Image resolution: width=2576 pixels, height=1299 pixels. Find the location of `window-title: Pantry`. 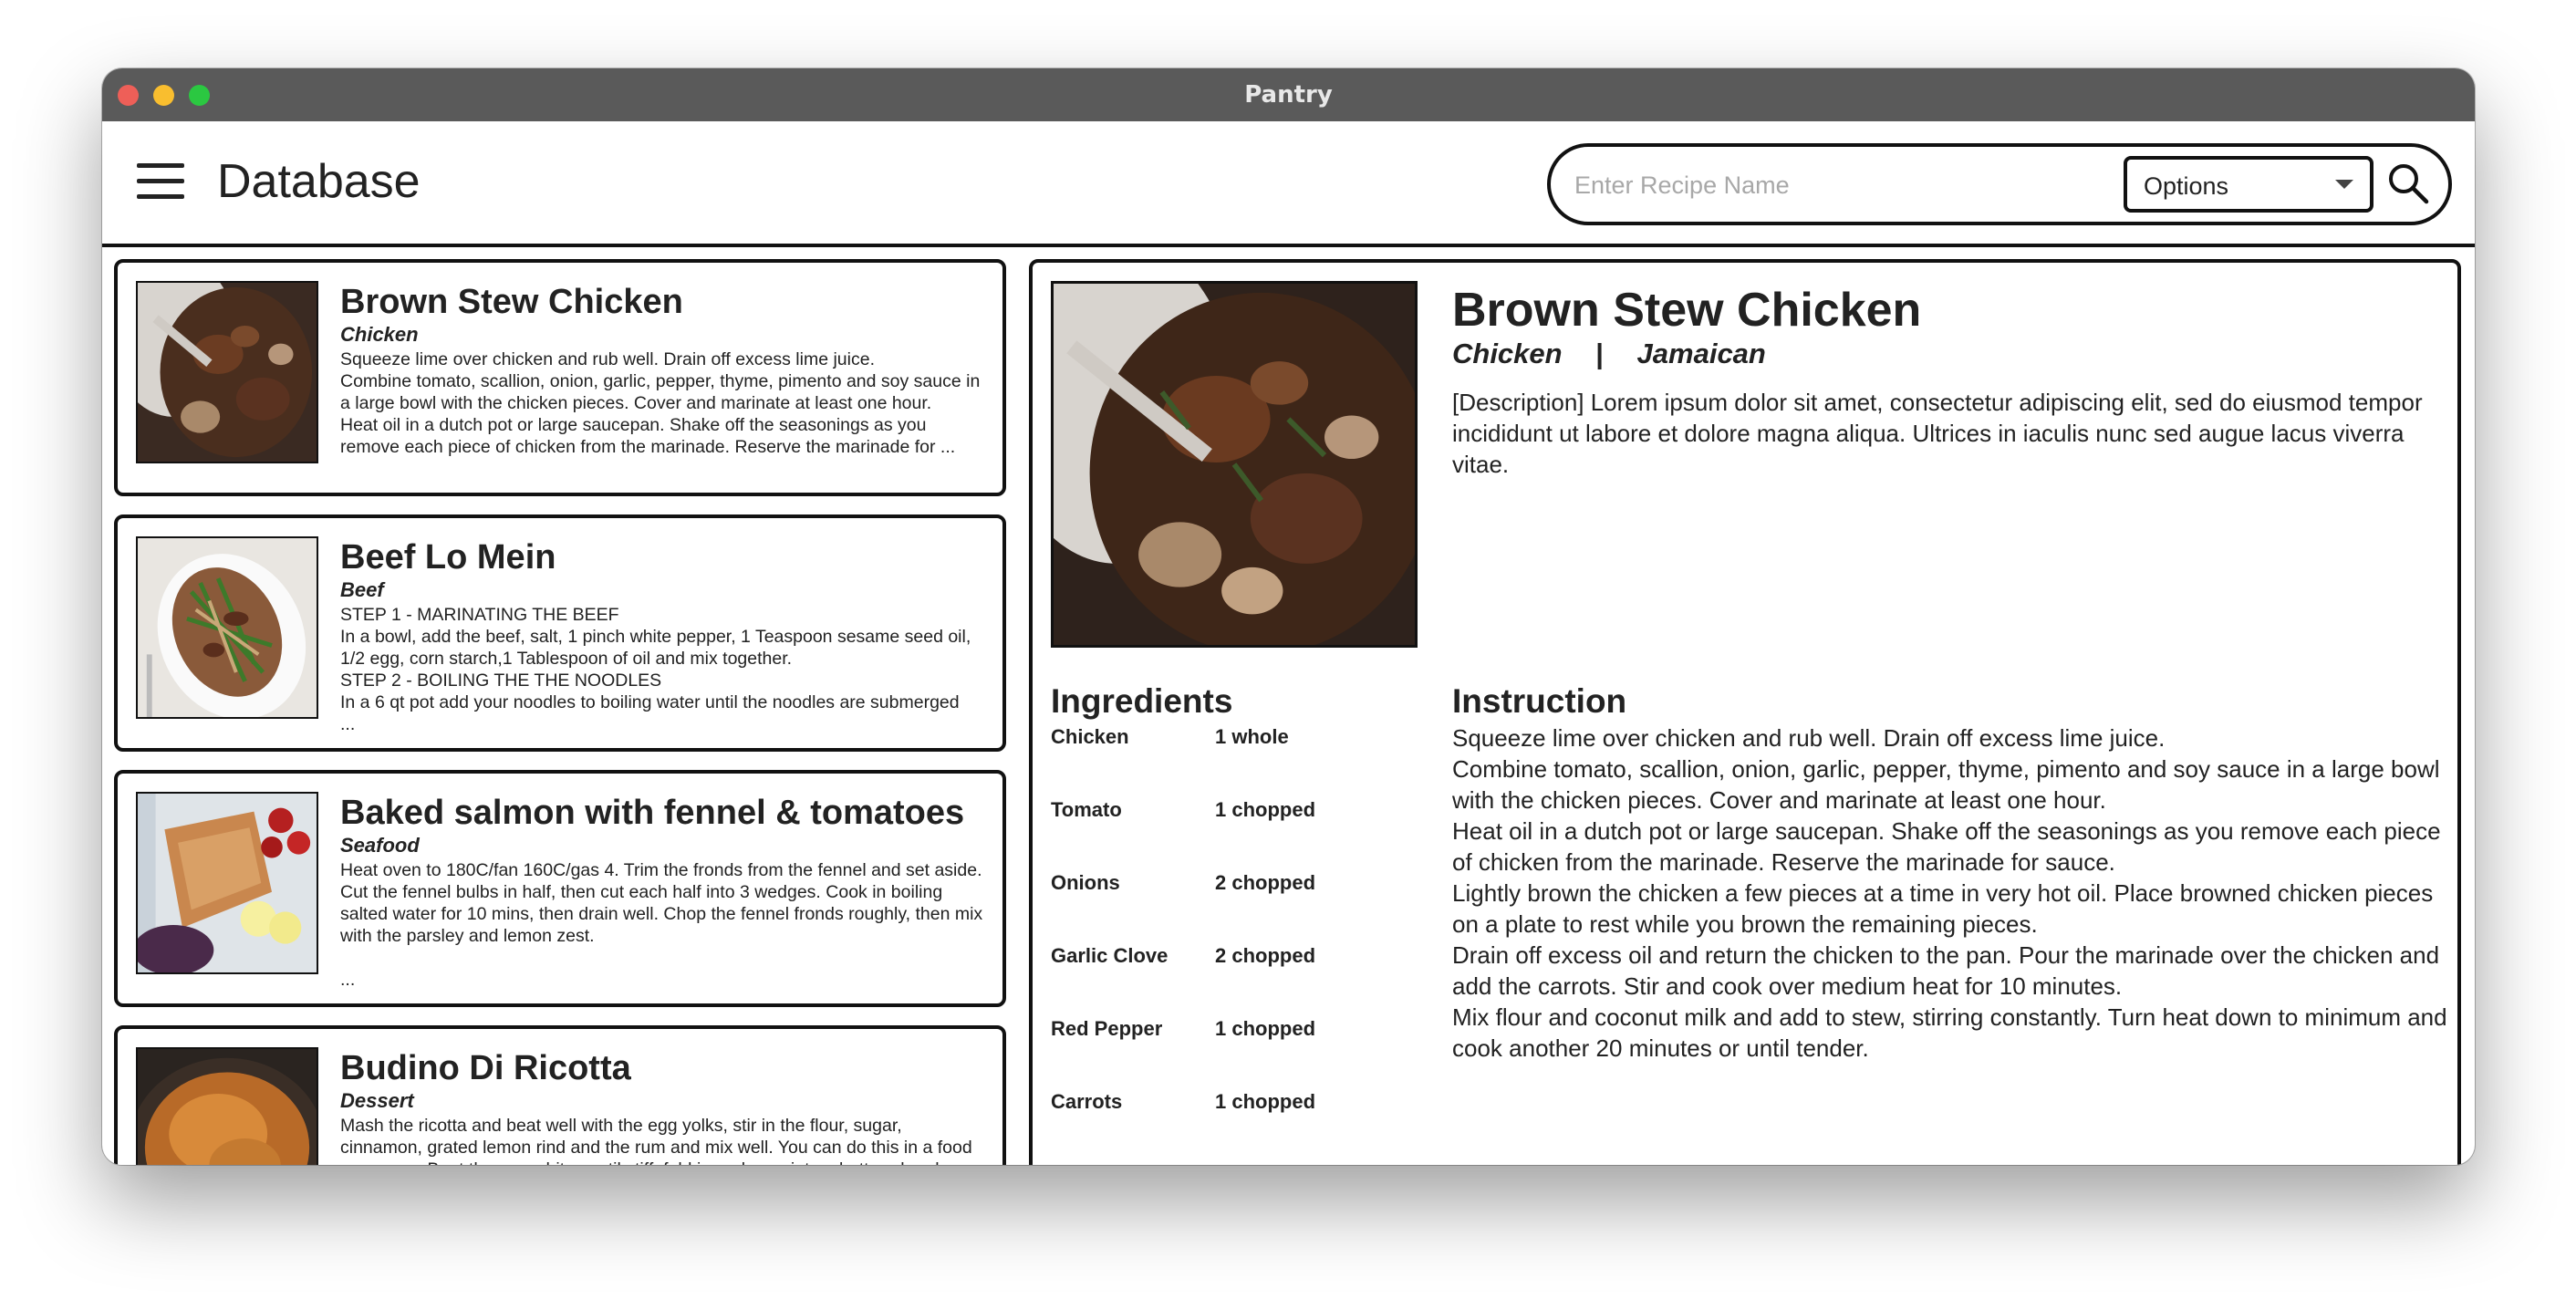

window-title: Pantry is located at coordinates (1288, 95).